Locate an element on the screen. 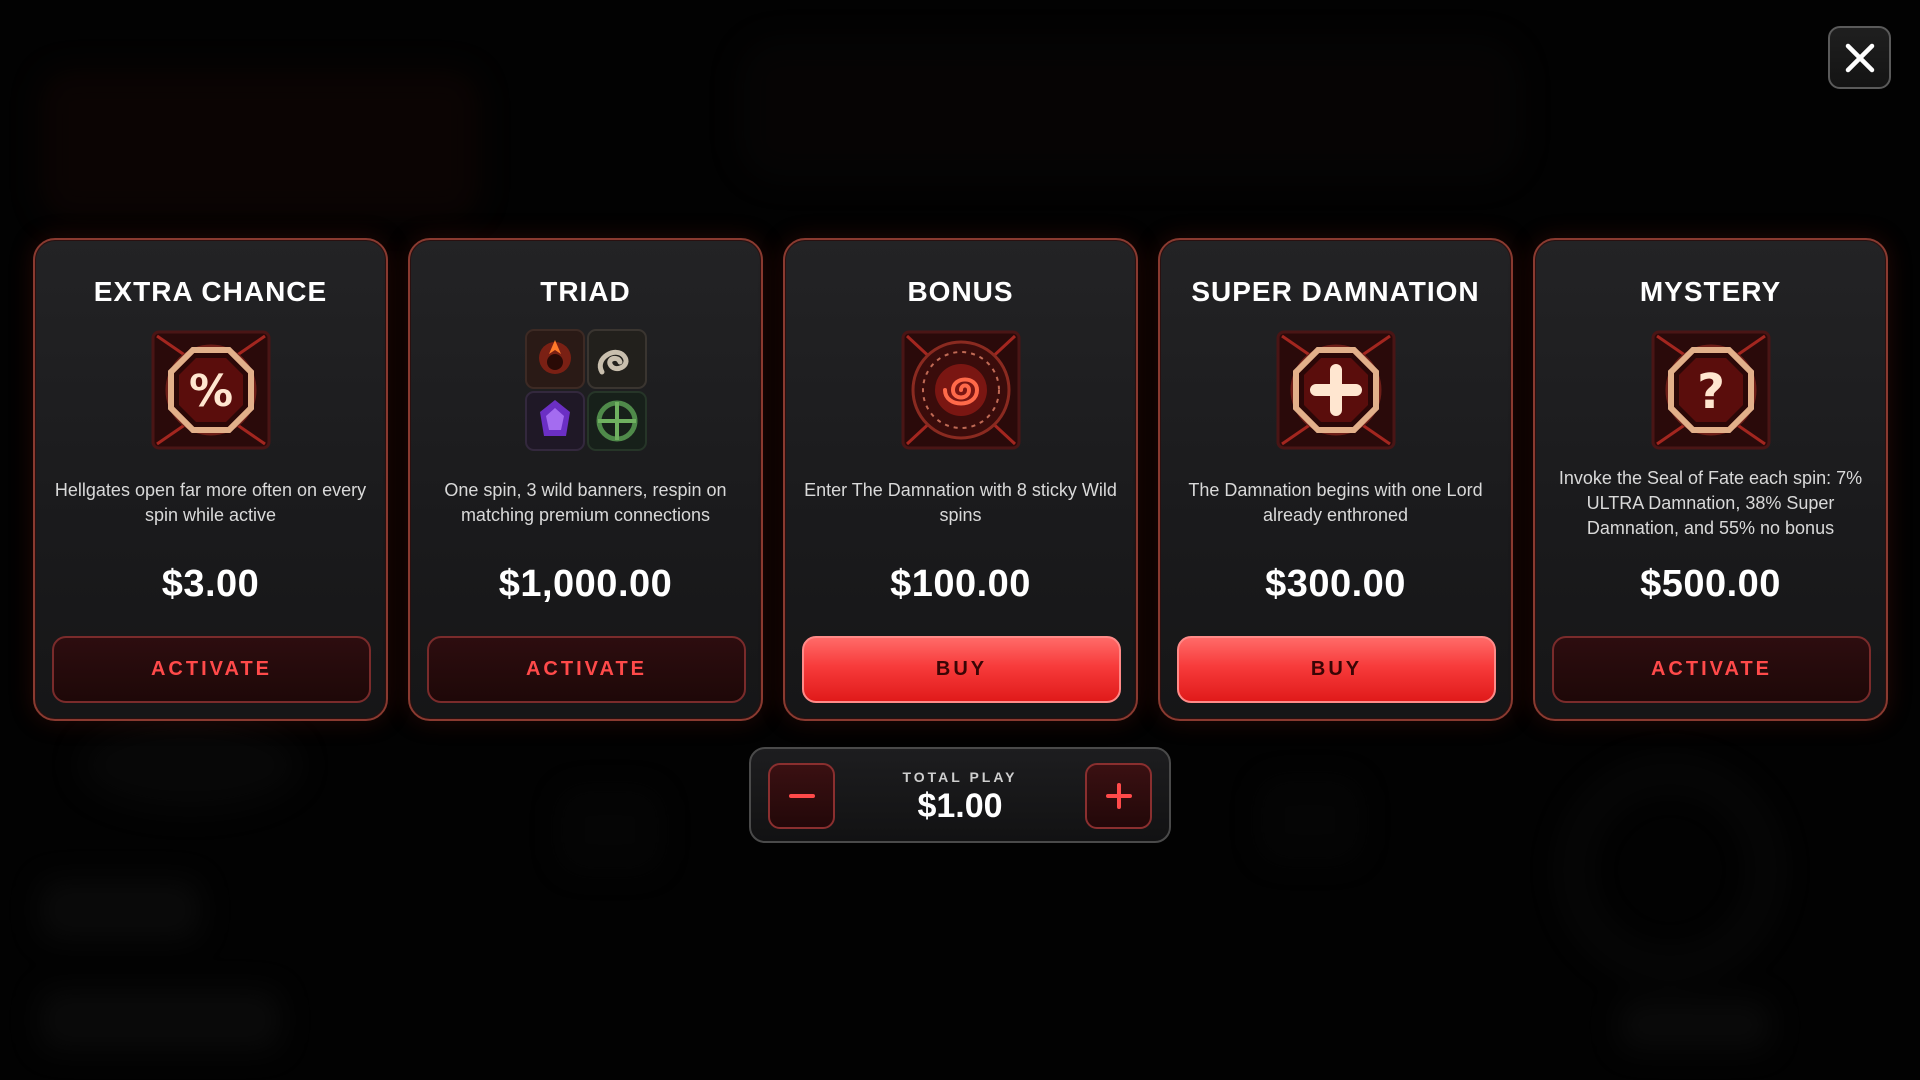 The width and height of the screenshot is (1920, 1080). card-price: $300.00 is located at coordinates (1335, 584).